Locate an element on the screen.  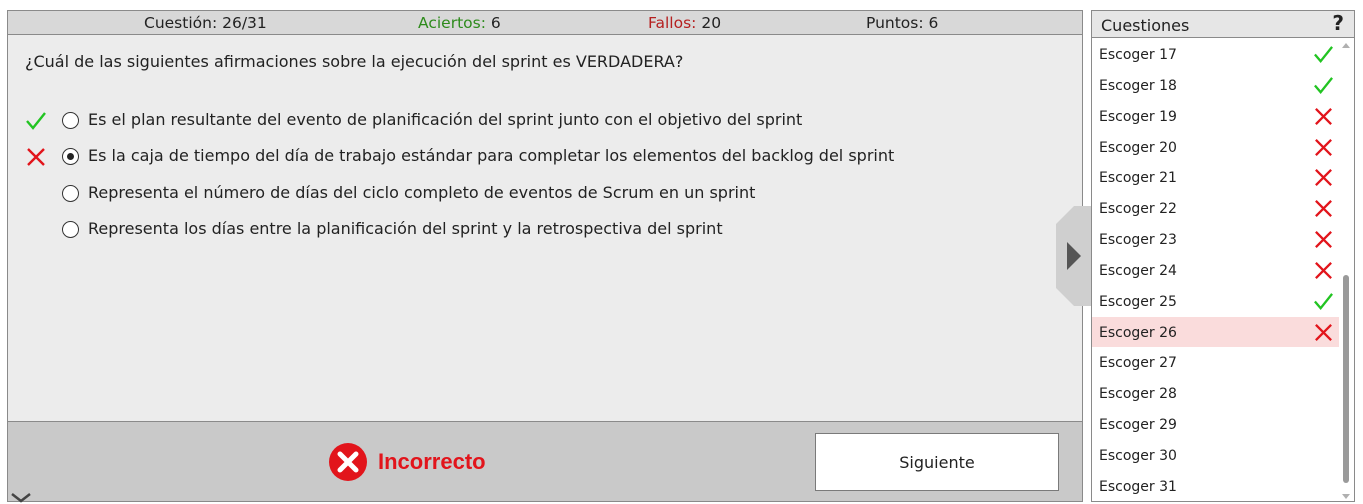
scrollbar is located at coordinates (1346, 270).